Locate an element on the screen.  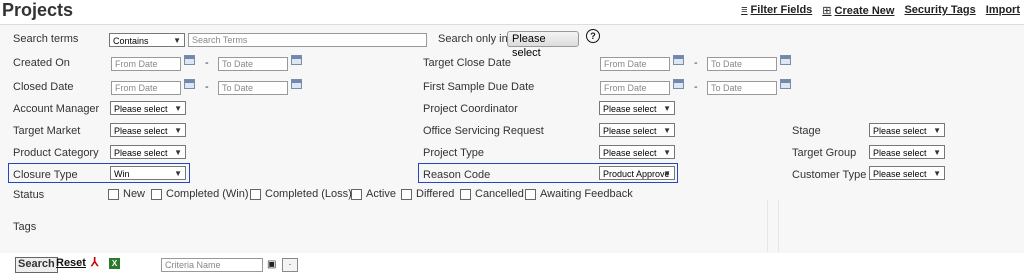
product-category-label: Product Category is located at coordinates (56, 153).